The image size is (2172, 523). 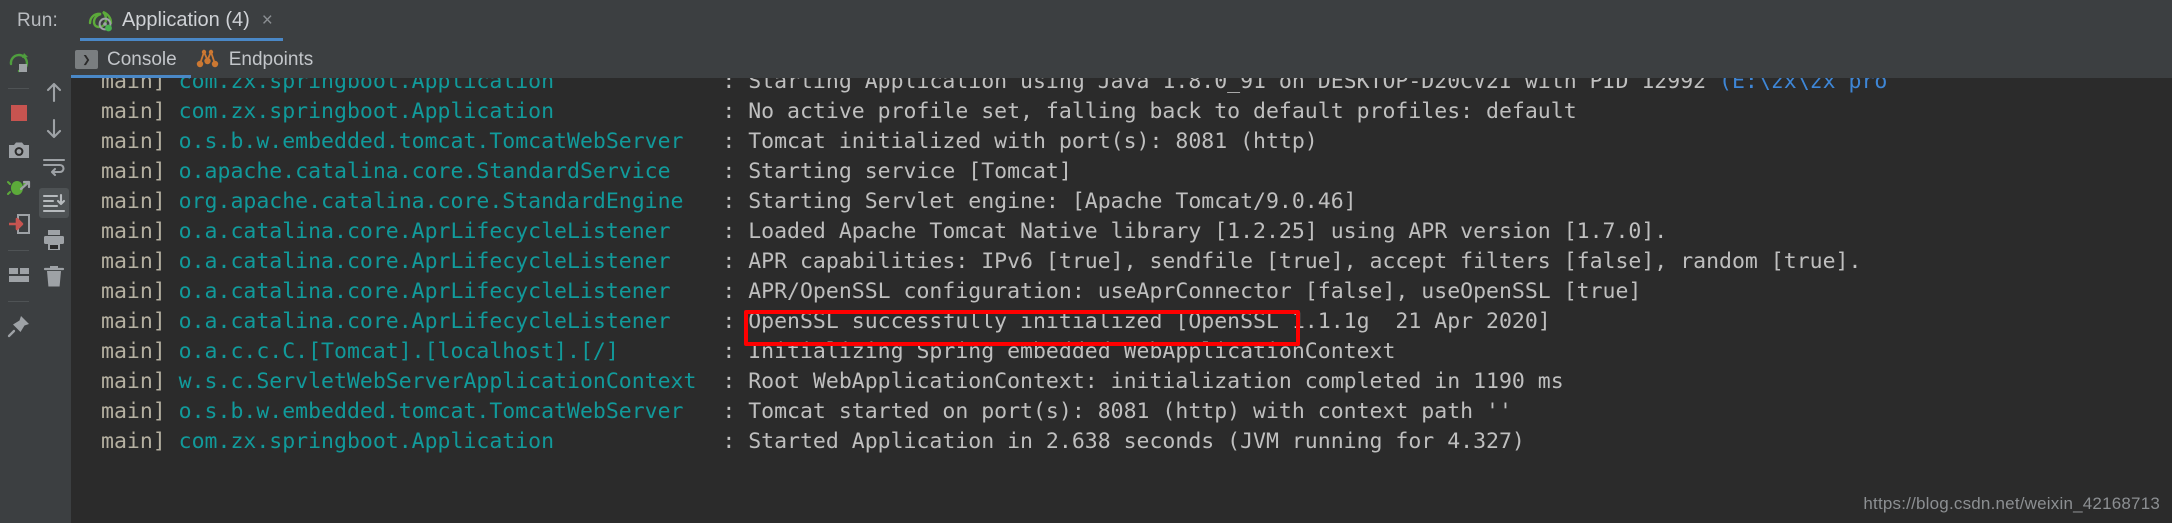 I want to click on spring-leaf-icon, so click(x=100, y=21).